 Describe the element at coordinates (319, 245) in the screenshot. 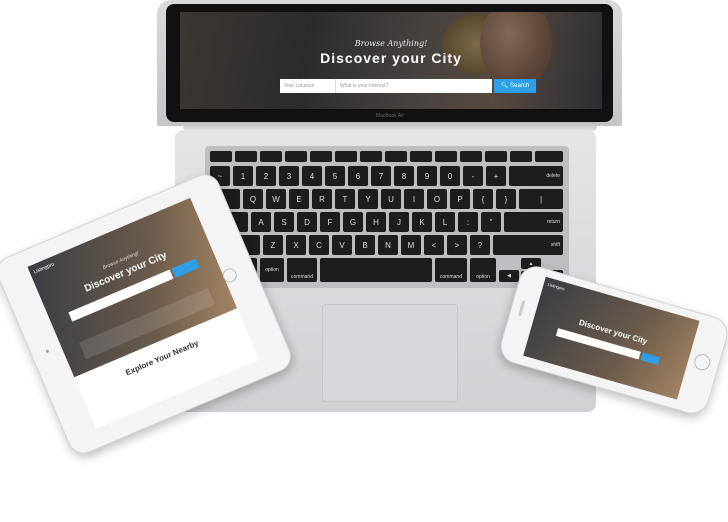

I see `key-c: C` at that location.